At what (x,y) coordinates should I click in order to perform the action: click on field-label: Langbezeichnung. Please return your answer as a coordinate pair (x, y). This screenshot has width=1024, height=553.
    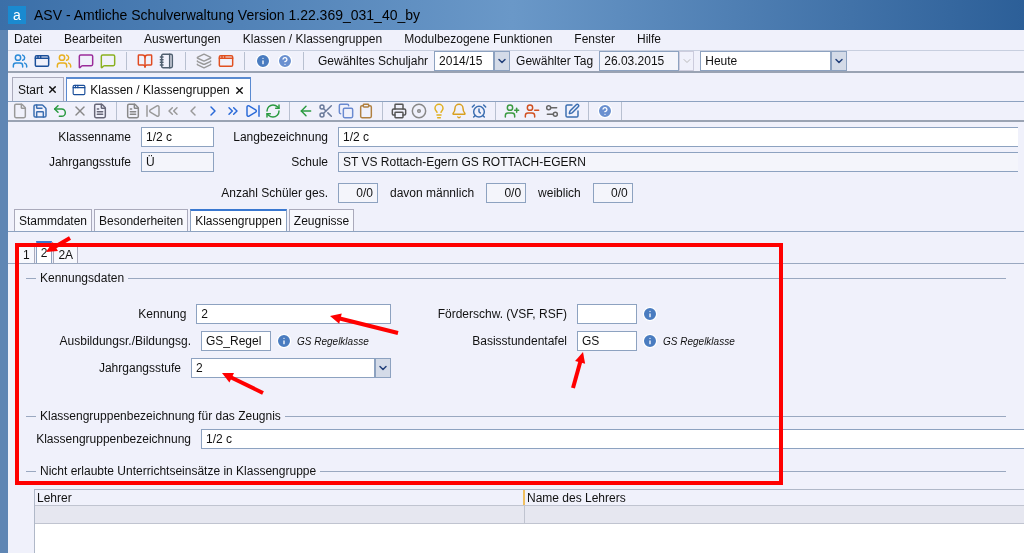
    Looking at the image, I should click on (280, 137).